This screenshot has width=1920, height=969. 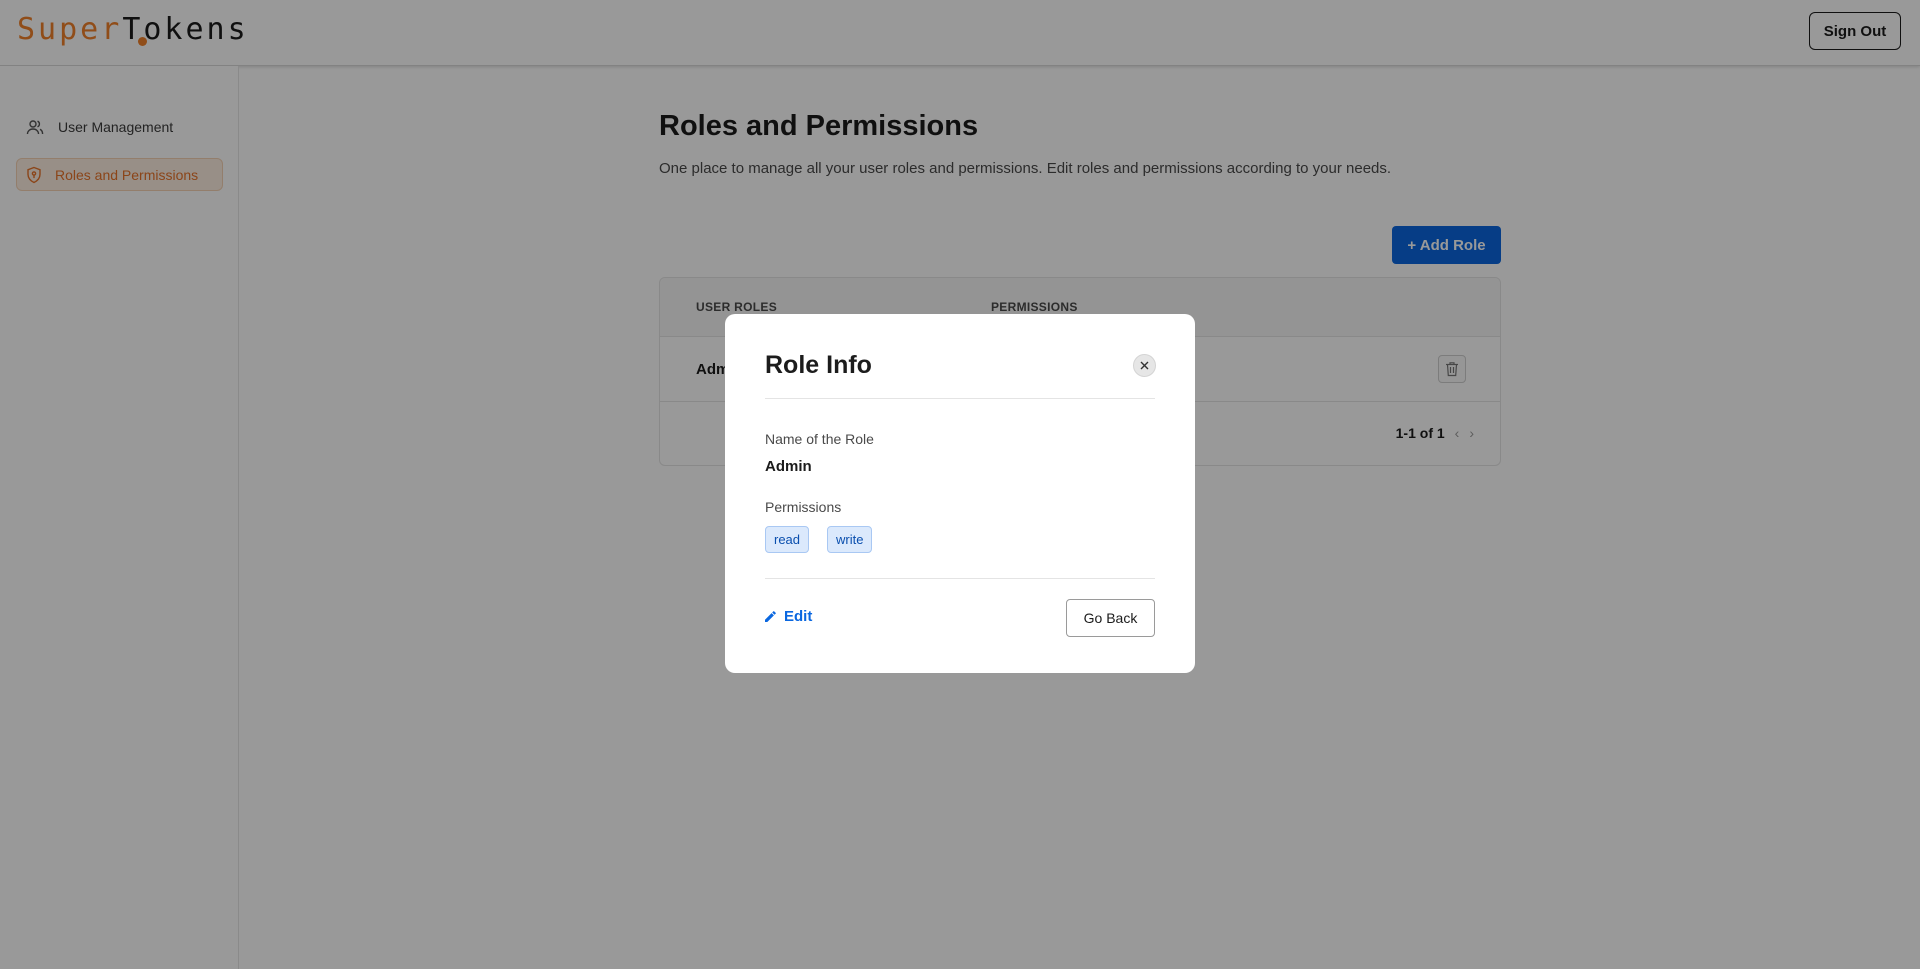 What do you see at coordinates (787, 539) in the screenshot?
I see `permission-chip-read: read` at bounding box center [787, 539].